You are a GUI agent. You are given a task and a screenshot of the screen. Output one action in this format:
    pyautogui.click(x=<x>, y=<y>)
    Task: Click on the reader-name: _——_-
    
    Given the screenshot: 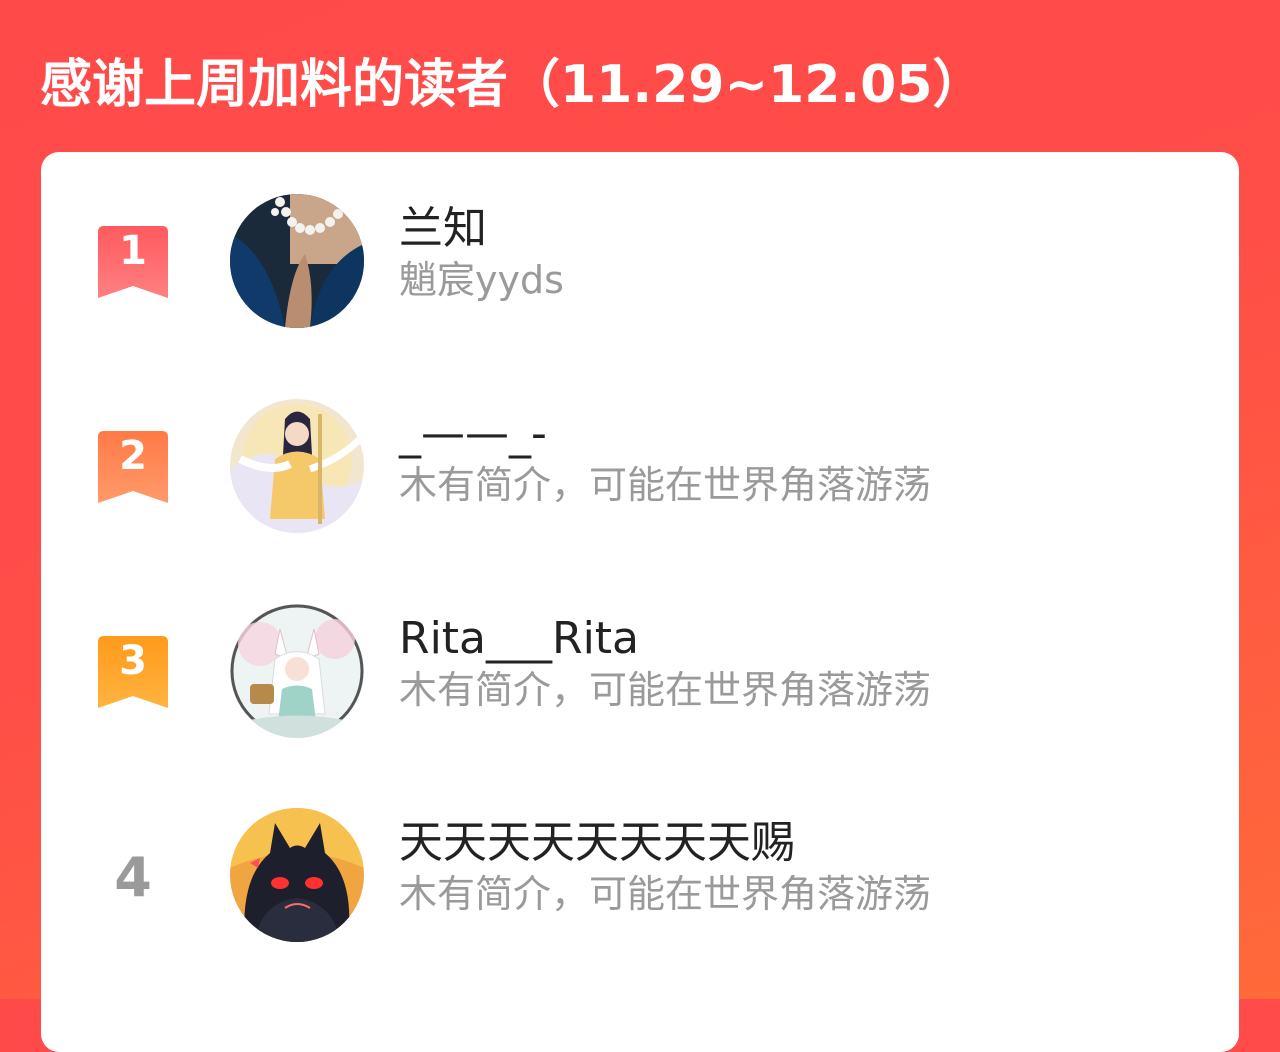 What is the action you would take?
    pyautogui.click(x=473, y=433)
    